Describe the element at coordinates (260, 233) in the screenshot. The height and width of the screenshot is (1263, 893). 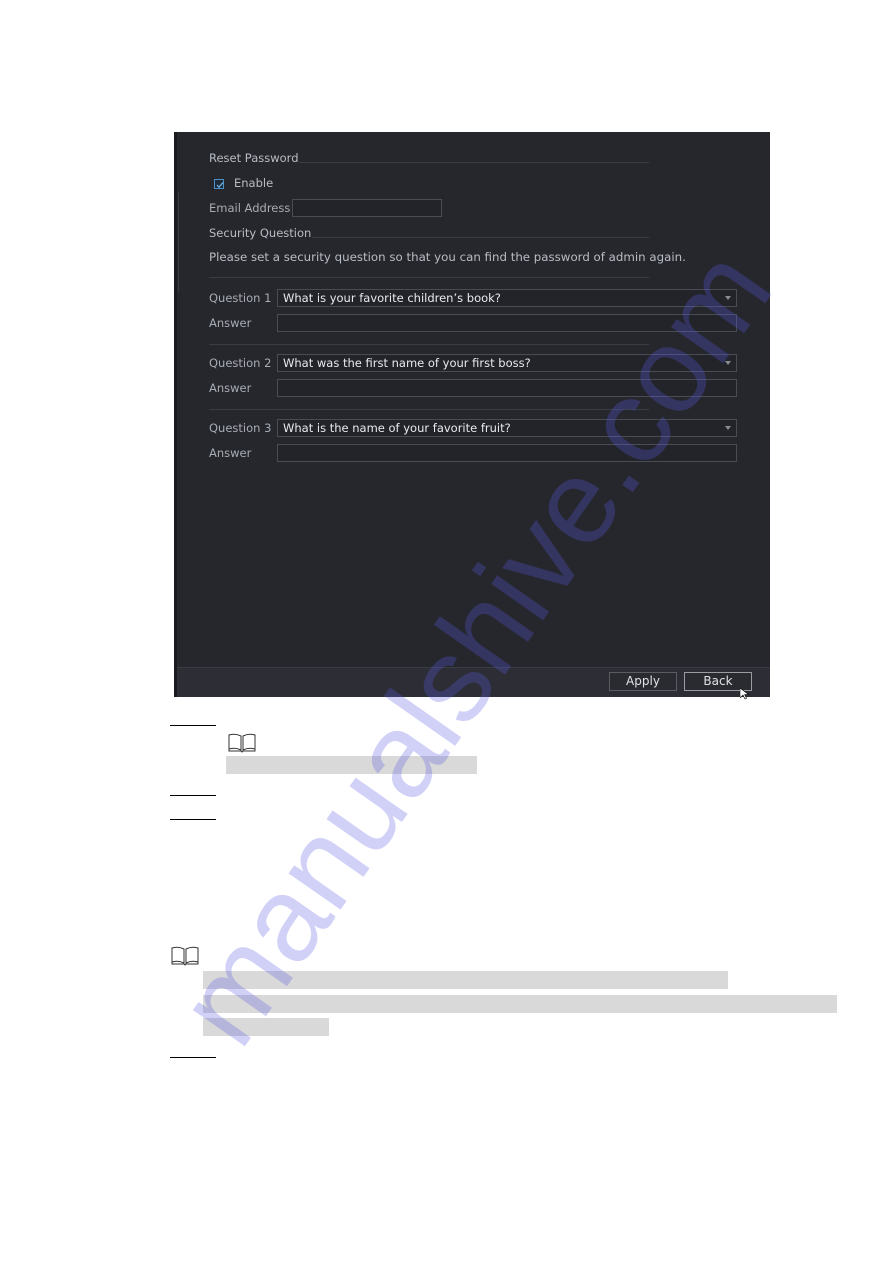
I see `security-question-title: Security Question` at that location.